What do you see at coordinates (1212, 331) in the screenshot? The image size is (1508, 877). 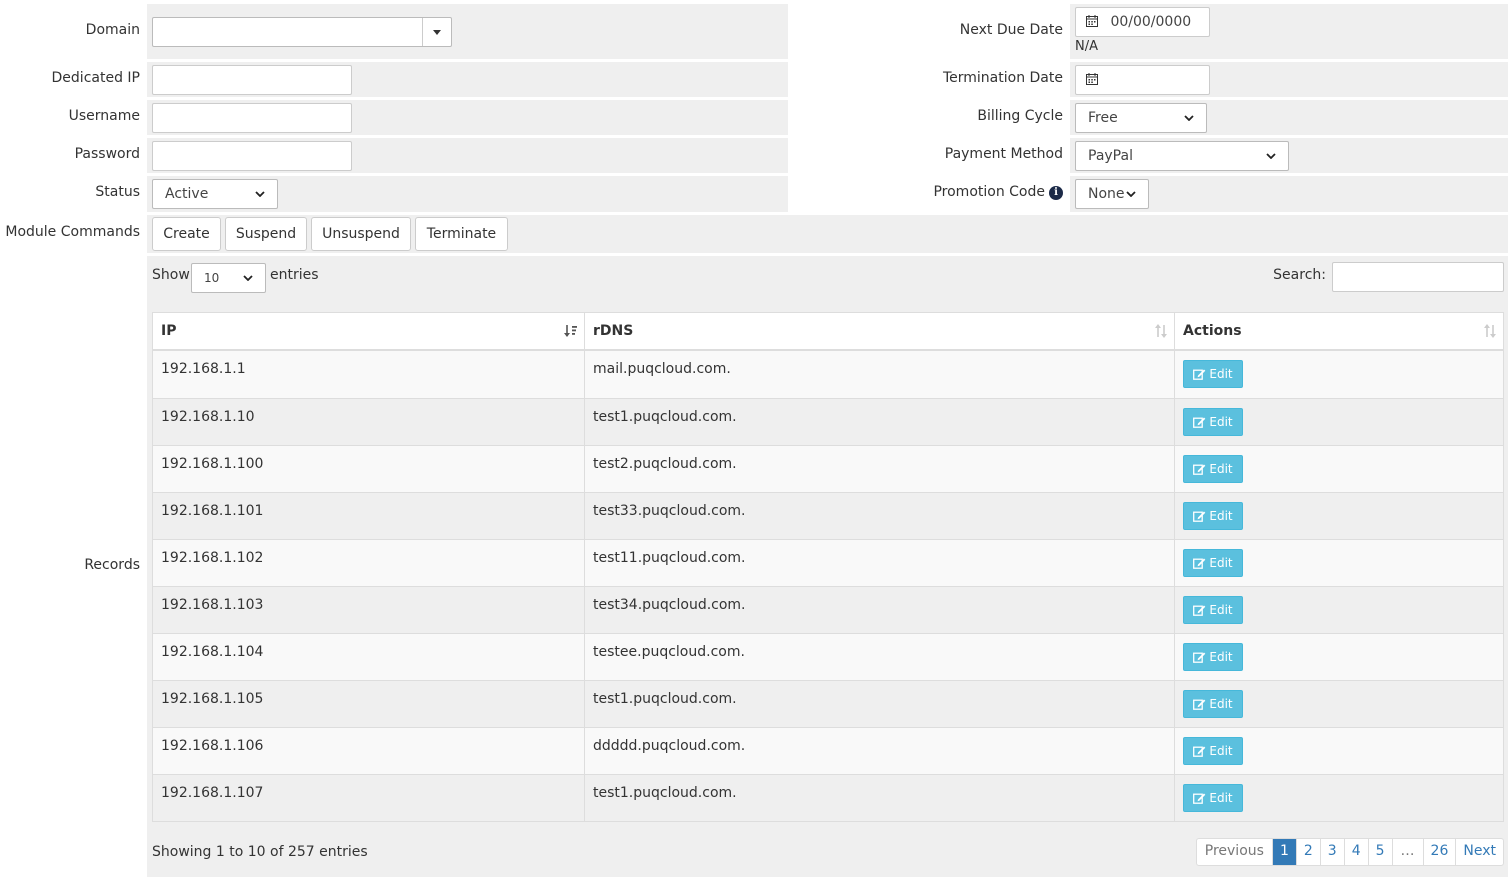 I see `column-header-actions-label: Actions` at bounding box center [1212, 331].